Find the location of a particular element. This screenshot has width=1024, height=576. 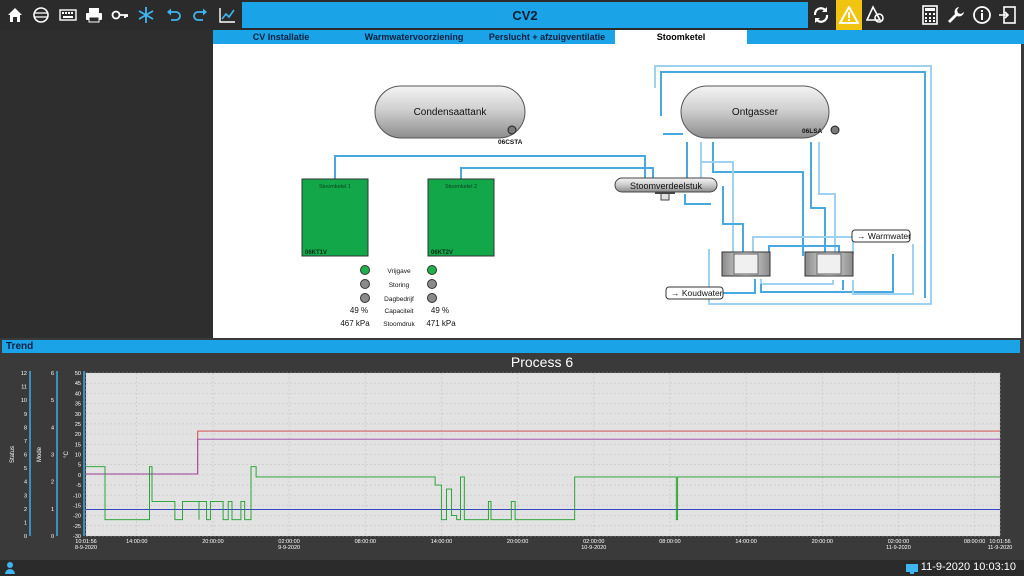

ketel2-vrijgave-led is located at coordinates (432, 270).